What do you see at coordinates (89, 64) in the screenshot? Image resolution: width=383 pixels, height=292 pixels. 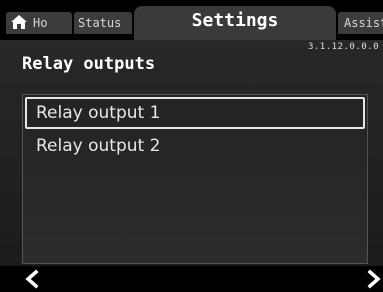 I see `page-title: Relay outputs` at bounding box center [89, 64].